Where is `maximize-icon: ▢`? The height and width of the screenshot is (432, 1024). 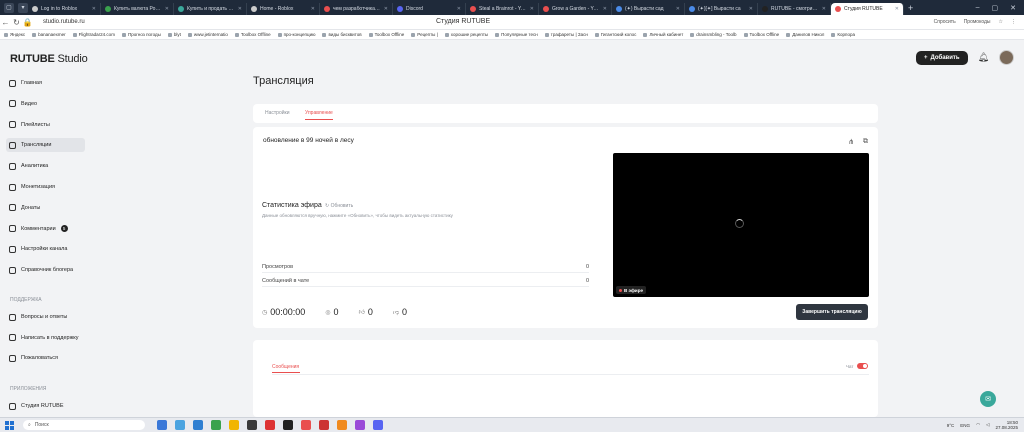
maximize-icon: ▢ is located at coordinates (995, 8).